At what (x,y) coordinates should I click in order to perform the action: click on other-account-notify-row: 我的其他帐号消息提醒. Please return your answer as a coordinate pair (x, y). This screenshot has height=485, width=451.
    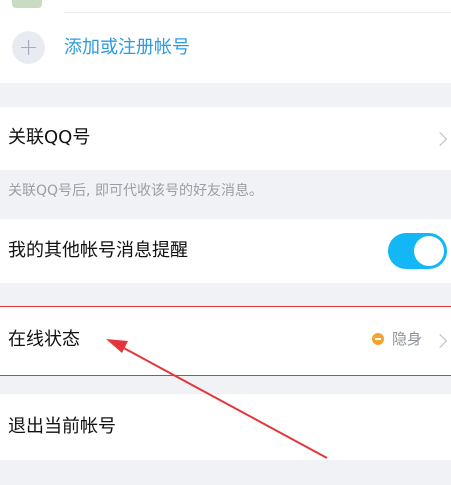
    Looking at the image, I should click on (225, 251).